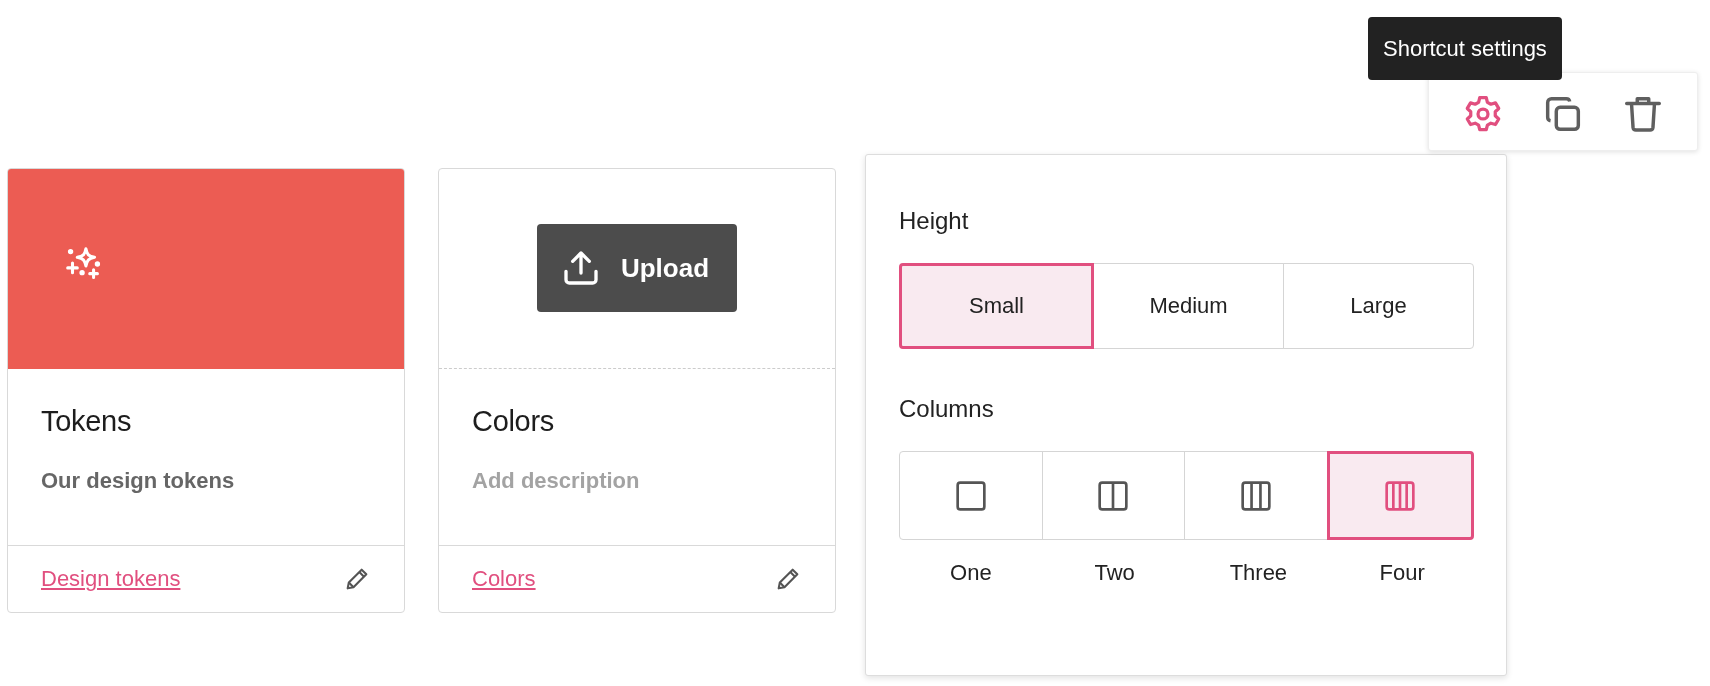  I want to click on section-heading: Columns, so click(947, 409).